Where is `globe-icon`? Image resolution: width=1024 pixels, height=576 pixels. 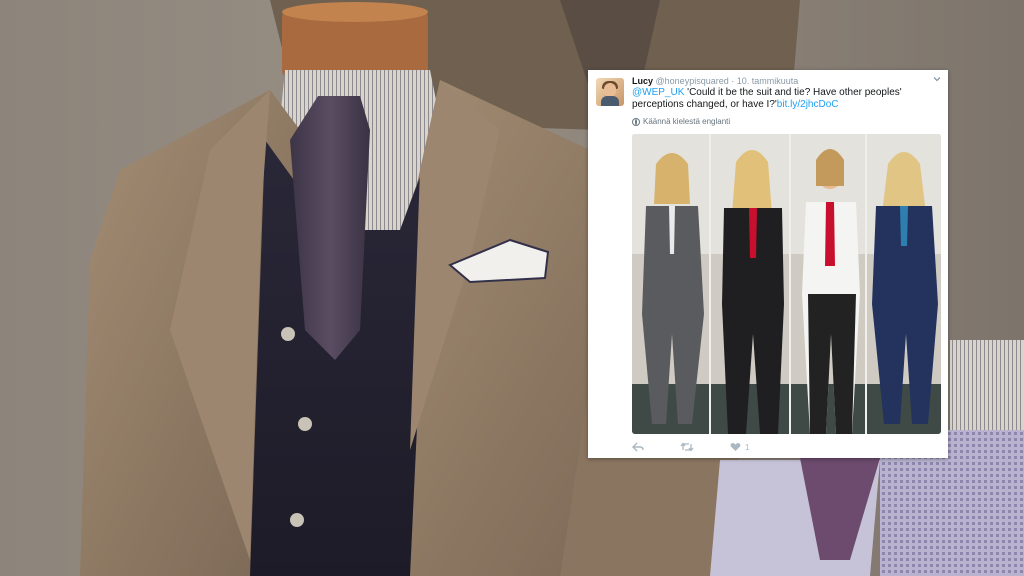 globe-icon is located at coordinates (636, 121).